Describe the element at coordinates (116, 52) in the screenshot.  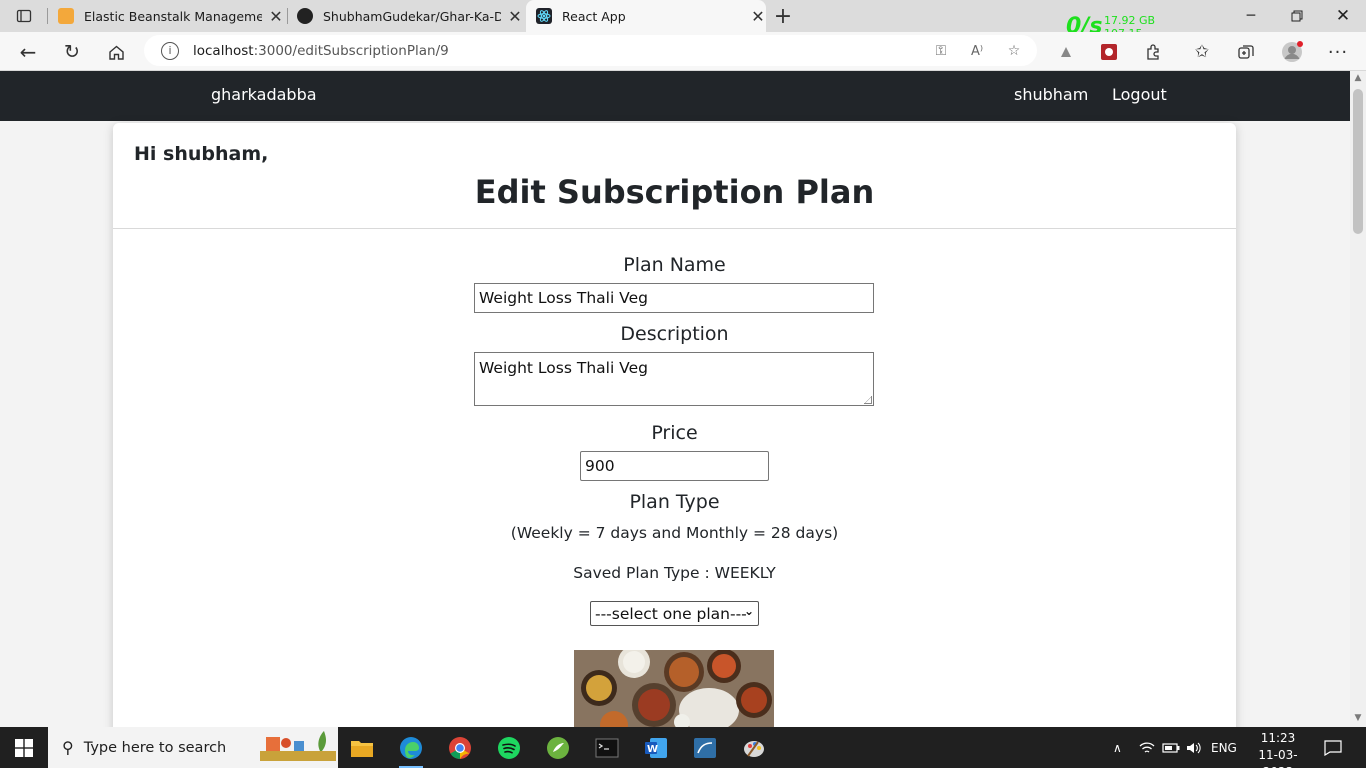
I see `home-icon` at that location.